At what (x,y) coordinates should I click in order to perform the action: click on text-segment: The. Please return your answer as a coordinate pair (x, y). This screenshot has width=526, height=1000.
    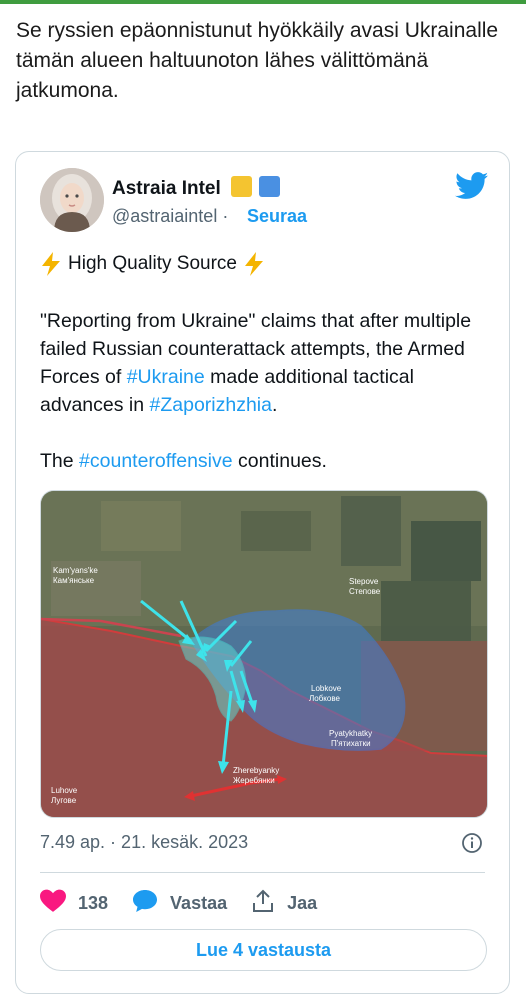
    Looking at the image, I should click on (60, 461).